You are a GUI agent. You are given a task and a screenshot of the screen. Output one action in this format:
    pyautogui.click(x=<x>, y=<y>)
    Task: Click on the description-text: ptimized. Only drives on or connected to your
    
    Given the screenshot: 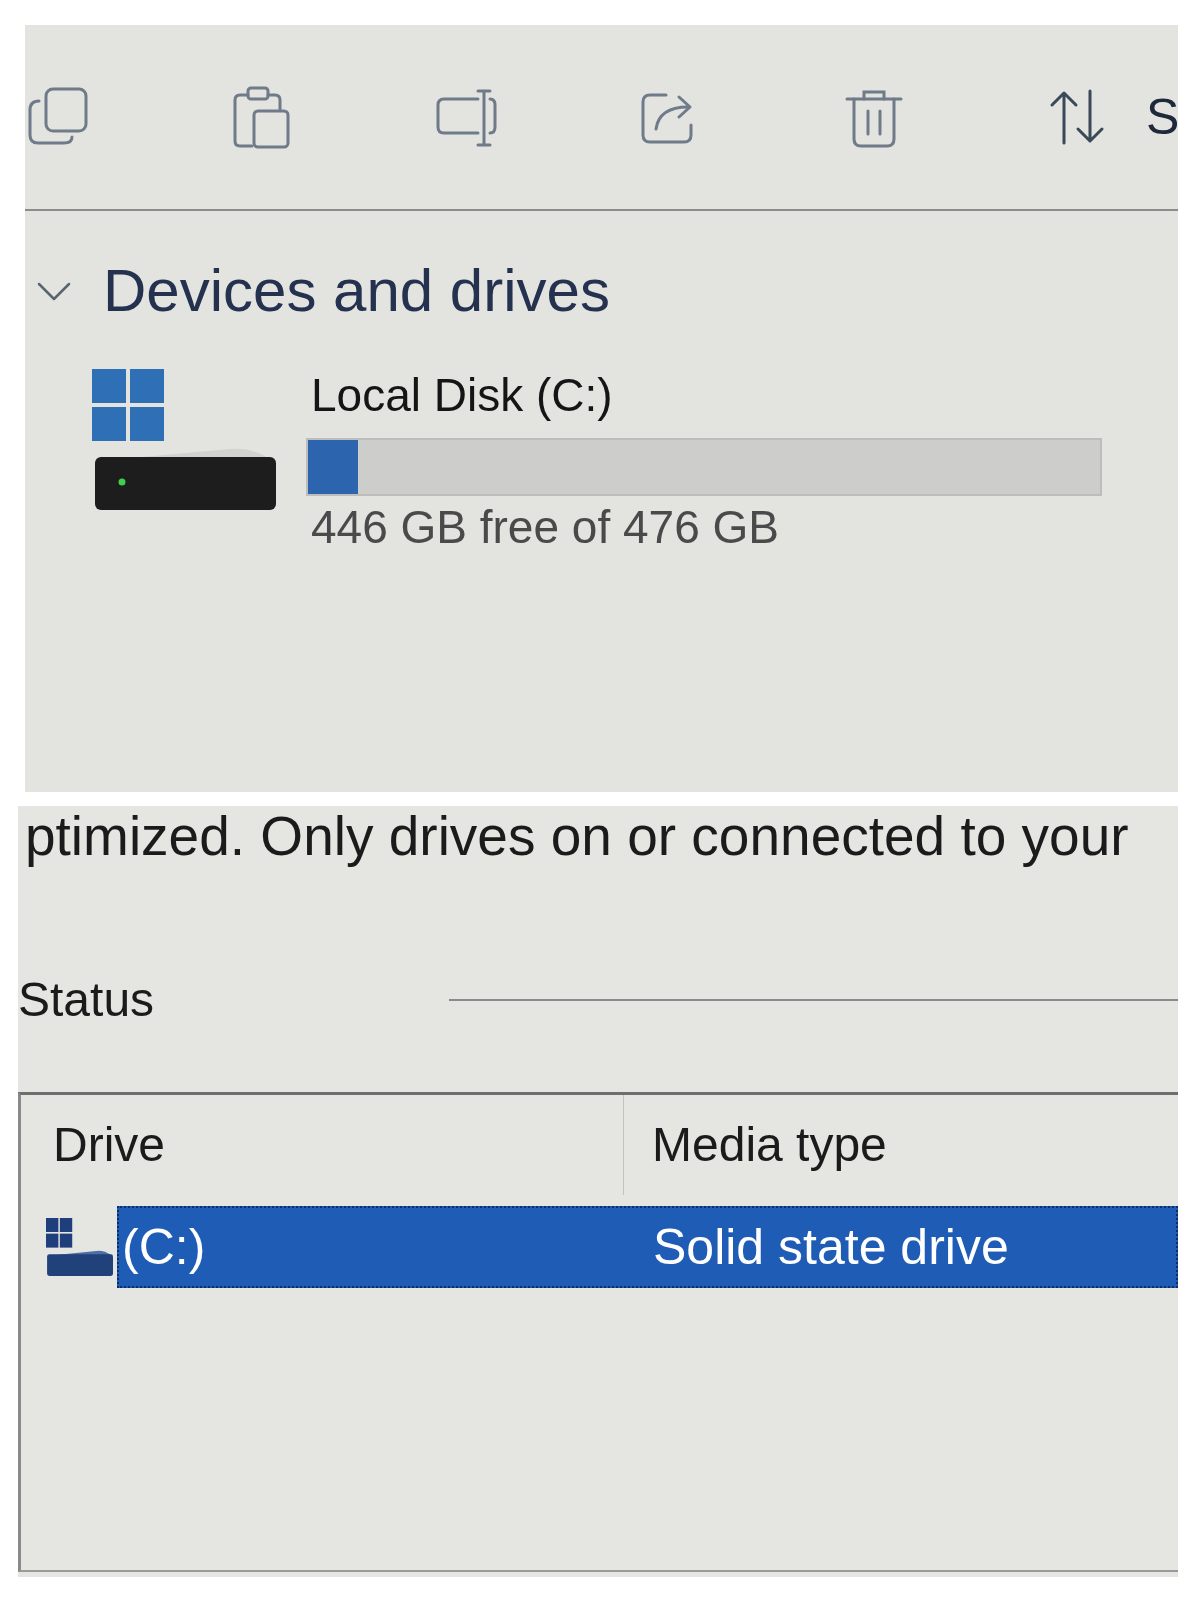 What is the action you would take?
    pyautogui.click(x=577, y=836)
    